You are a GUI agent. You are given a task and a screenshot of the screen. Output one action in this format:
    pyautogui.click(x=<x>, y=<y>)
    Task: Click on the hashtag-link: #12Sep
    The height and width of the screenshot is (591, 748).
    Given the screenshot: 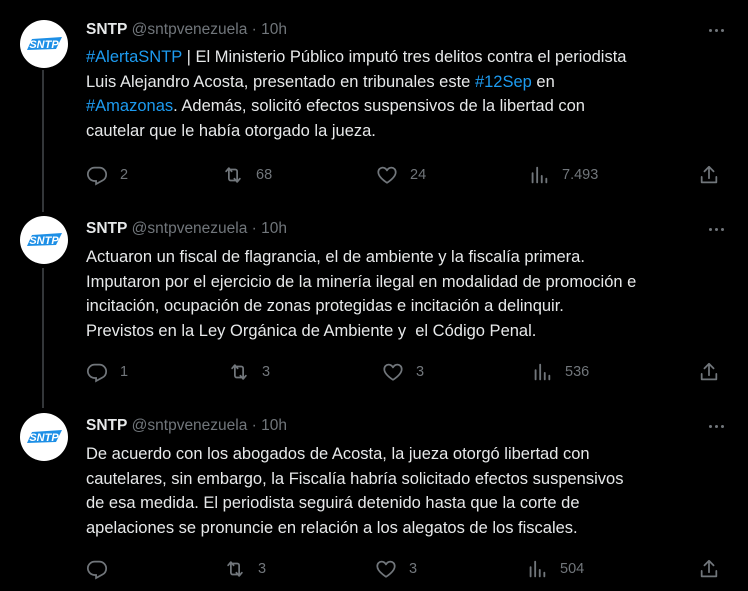 What is the action you would take?
    pyautogui.click(x=503, y=82)
    